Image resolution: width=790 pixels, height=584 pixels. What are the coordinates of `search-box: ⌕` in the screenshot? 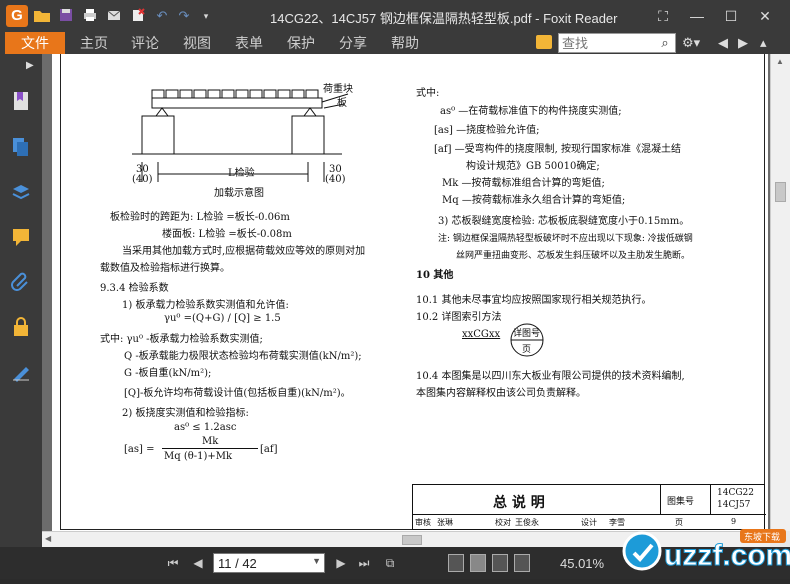 It's located at (617, 43).